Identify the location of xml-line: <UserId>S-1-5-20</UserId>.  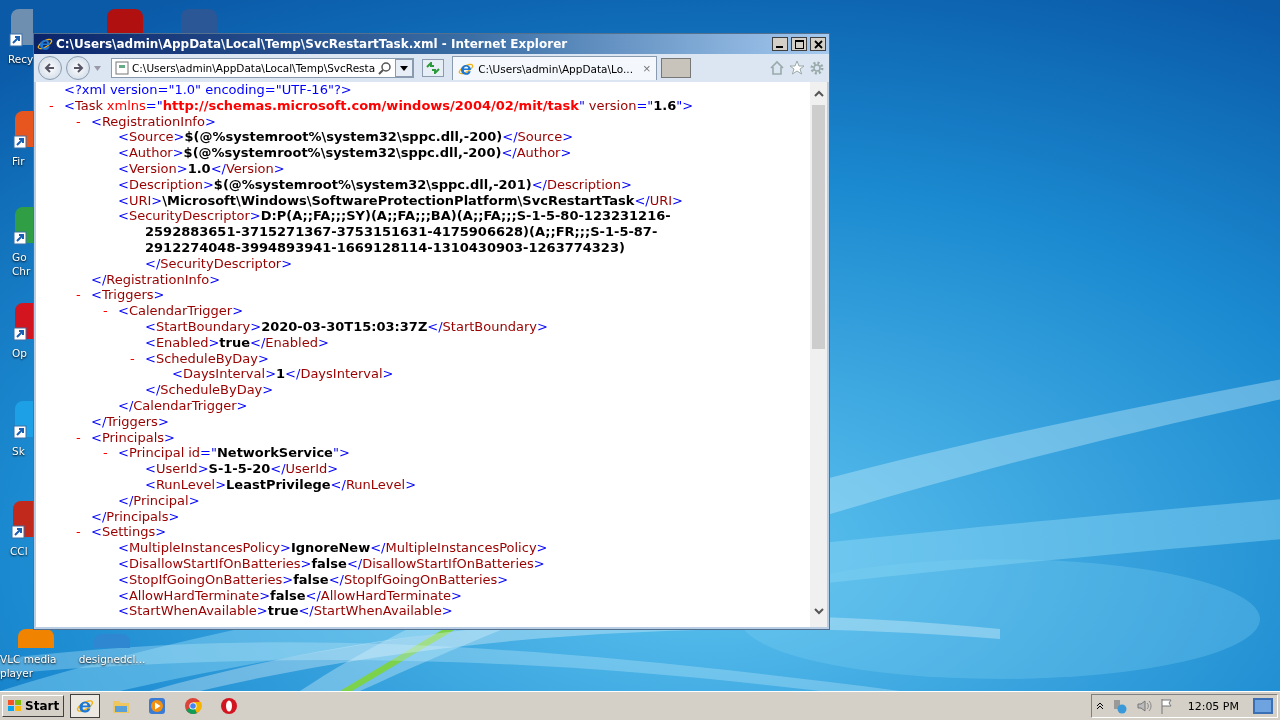
(242, 469).